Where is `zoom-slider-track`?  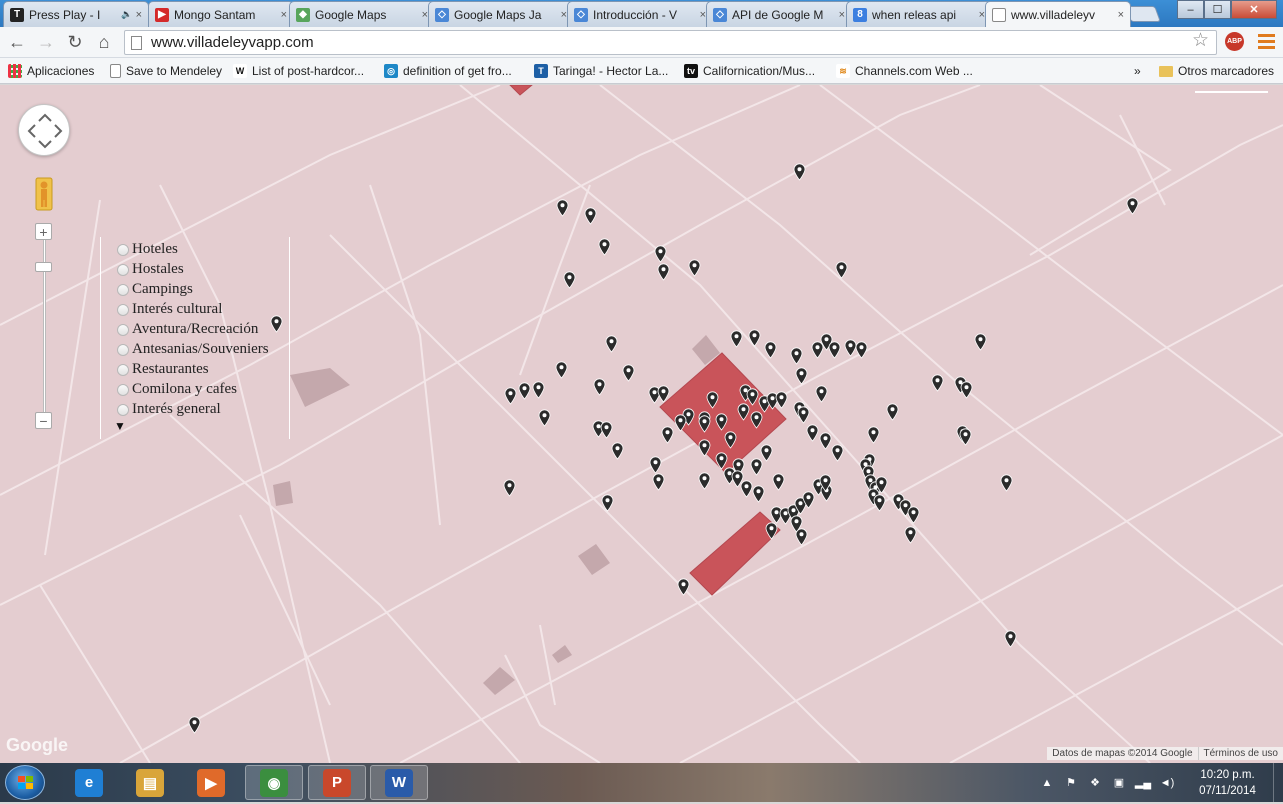 zoom-slider-track is located at coordinates (44, 326).